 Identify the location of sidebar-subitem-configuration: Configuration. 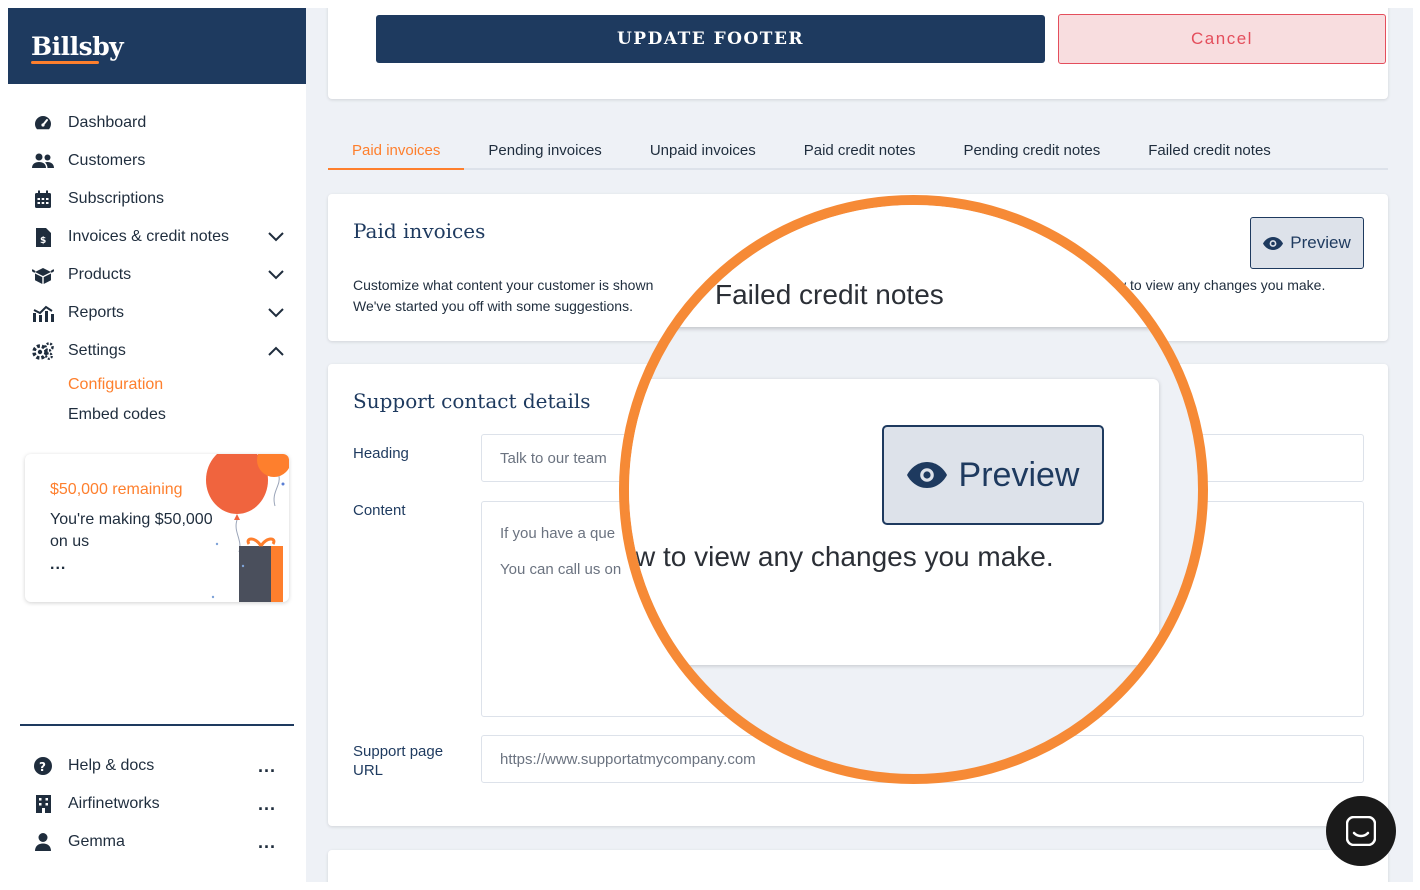
(157, 385).